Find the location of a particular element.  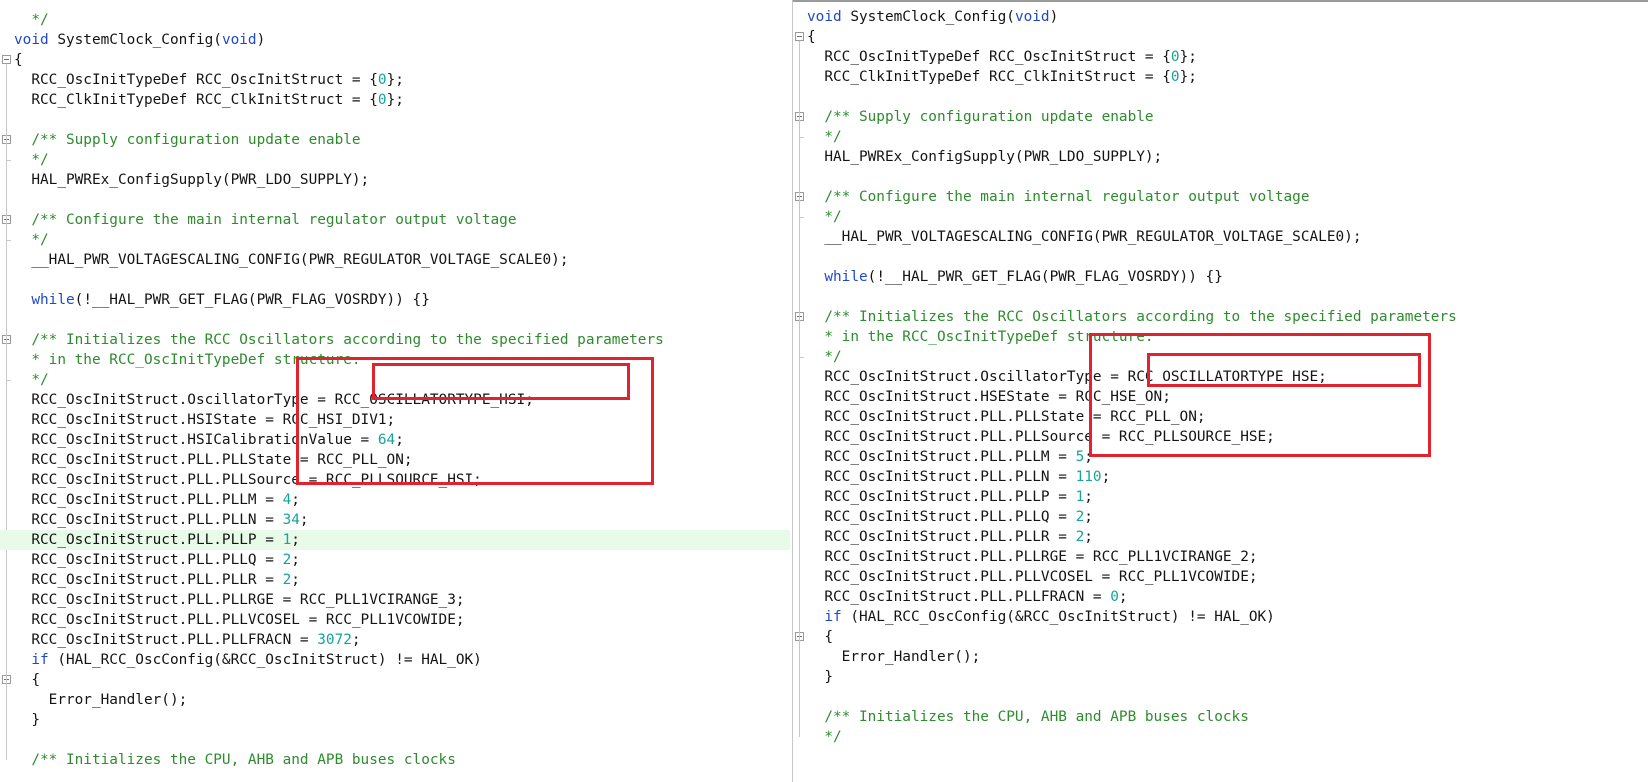

code-line: RCC_OscInitStruct.PLL.PLLM = 5; is located at coordinates (1220, 457).